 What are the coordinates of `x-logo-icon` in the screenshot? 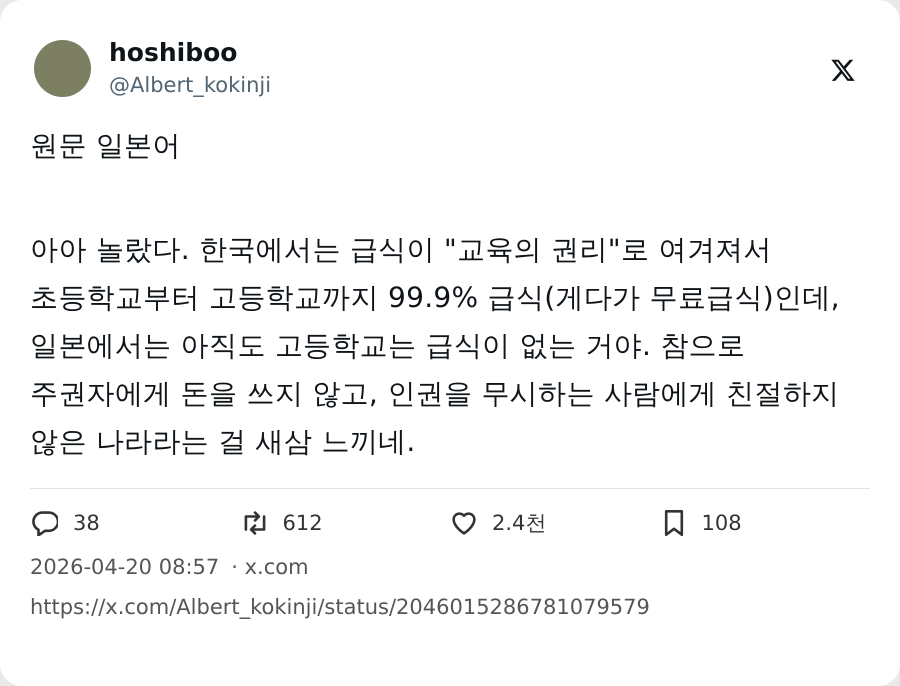 It's located at (843, 70).